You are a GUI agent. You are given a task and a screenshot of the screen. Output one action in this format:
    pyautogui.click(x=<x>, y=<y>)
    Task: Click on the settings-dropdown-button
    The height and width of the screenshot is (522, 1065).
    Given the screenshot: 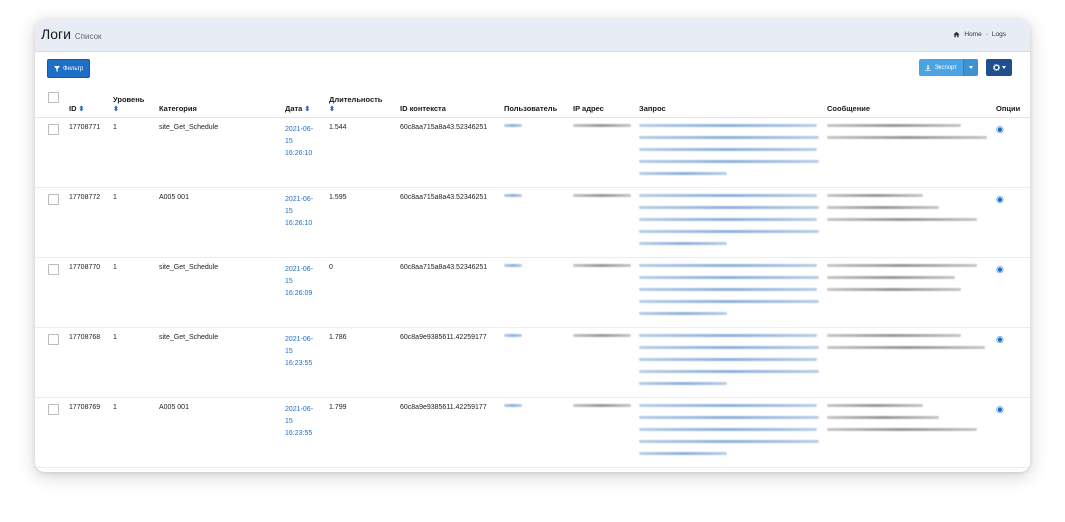 What is the action you would take?
    pyautogui.click(x=999, y=67)
    